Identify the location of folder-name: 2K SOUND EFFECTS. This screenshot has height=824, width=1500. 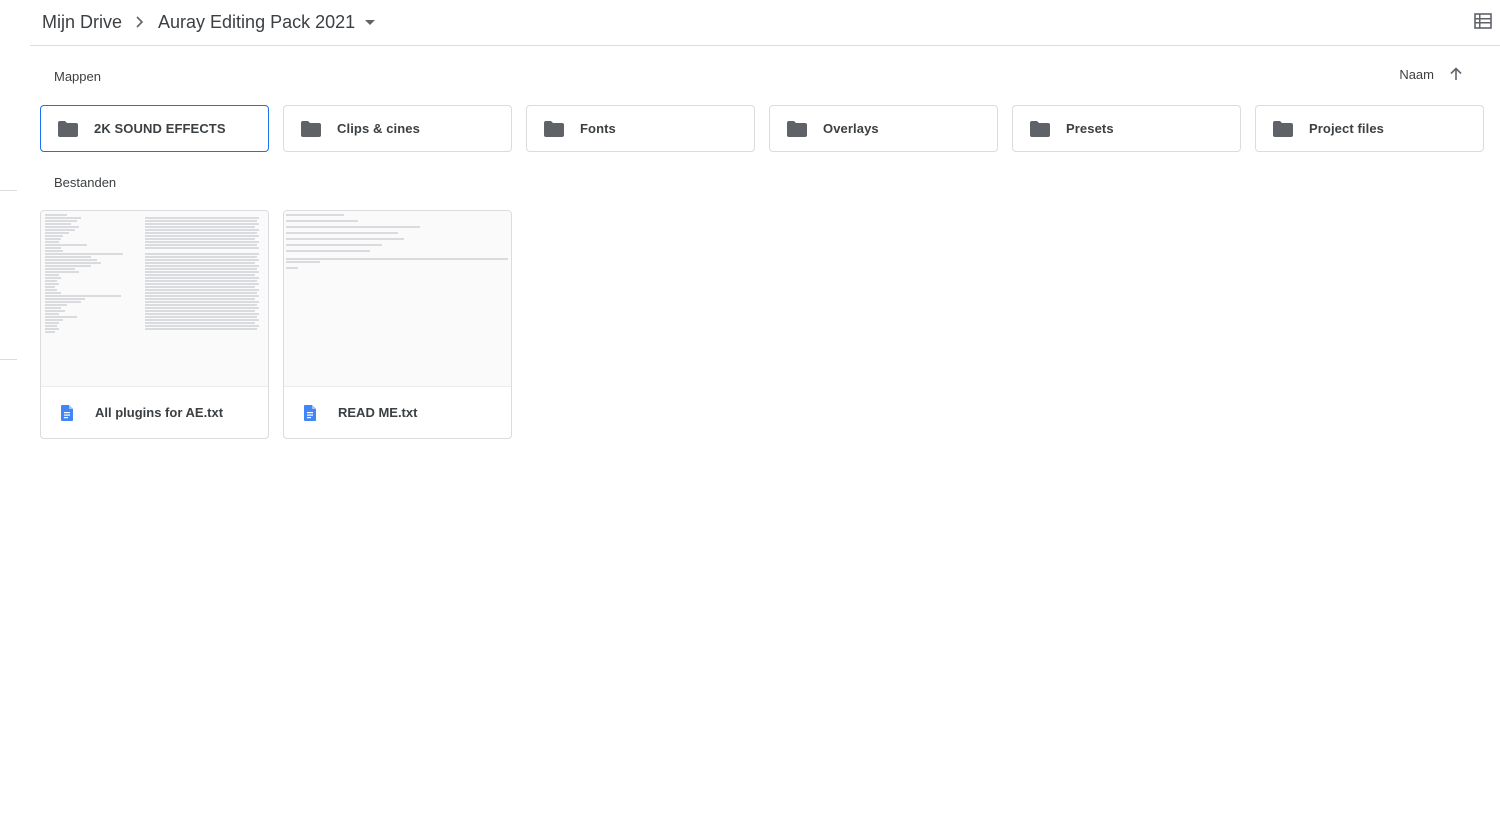
(160, 128).